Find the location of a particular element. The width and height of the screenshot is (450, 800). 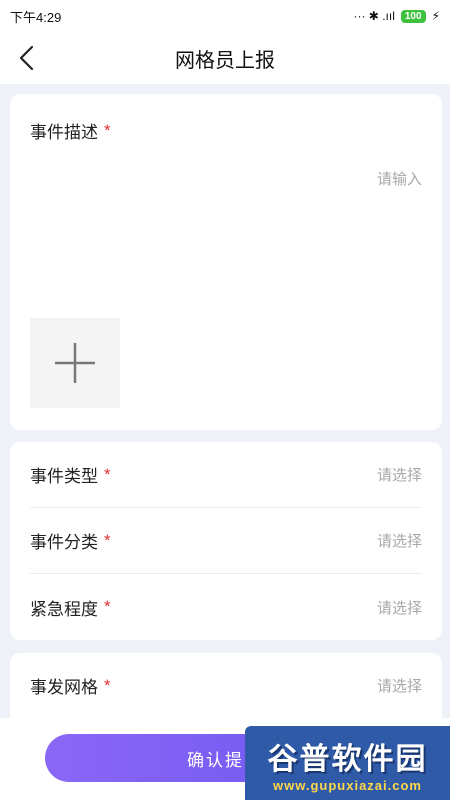

watermark-url: www.gupuxiazai.com is located at coordinates (347, 785).